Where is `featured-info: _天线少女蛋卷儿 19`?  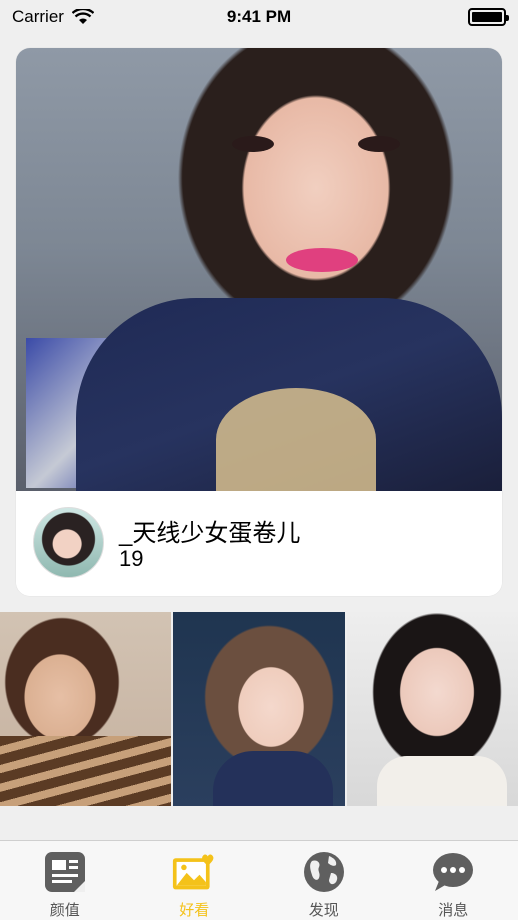
featured-info: _天线少女蛋卷儿 19 is located at coordinates (259, 543).